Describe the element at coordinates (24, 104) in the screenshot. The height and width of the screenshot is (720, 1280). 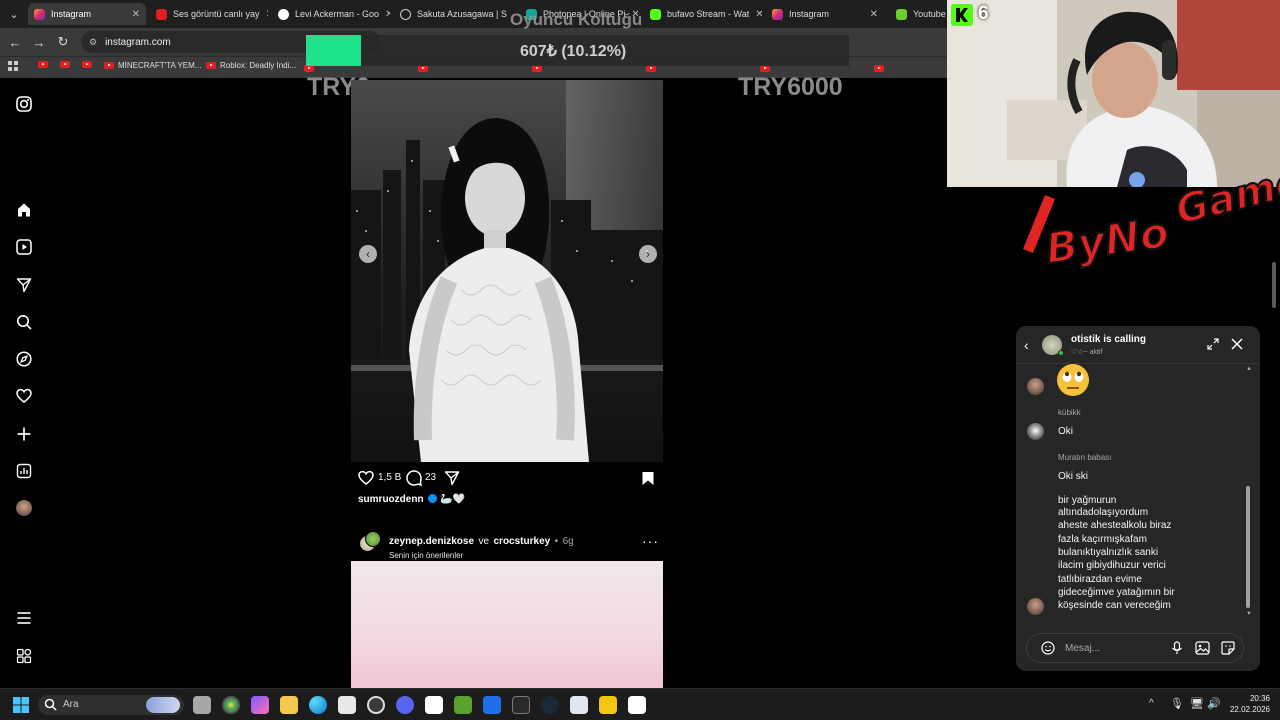
I see `instagram-logo-icon` at that location.